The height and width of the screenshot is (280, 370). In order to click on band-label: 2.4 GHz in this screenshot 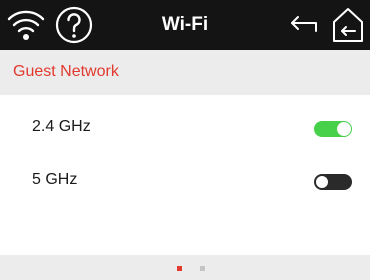, I will do `click(61, 126)`.